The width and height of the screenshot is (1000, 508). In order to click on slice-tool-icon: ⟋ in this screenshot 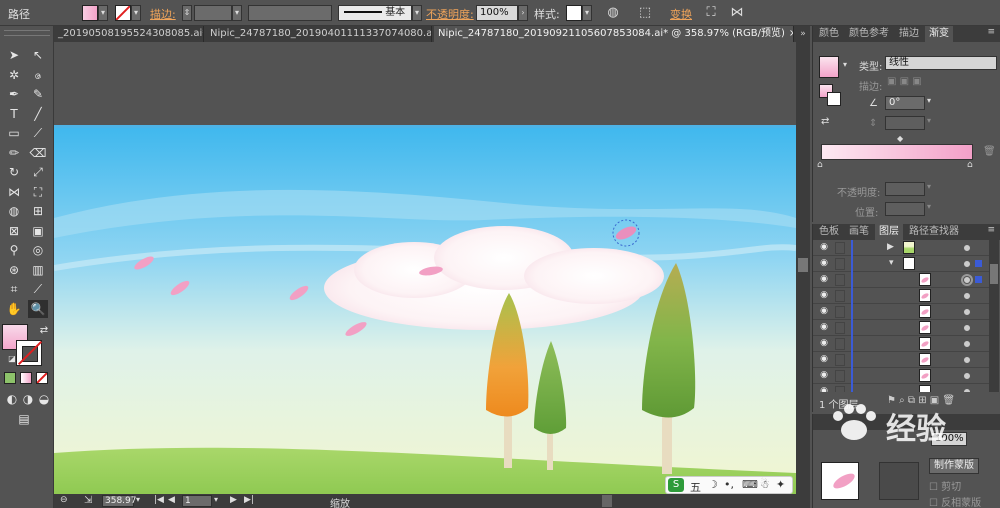, I will do `click(38, 289)`.